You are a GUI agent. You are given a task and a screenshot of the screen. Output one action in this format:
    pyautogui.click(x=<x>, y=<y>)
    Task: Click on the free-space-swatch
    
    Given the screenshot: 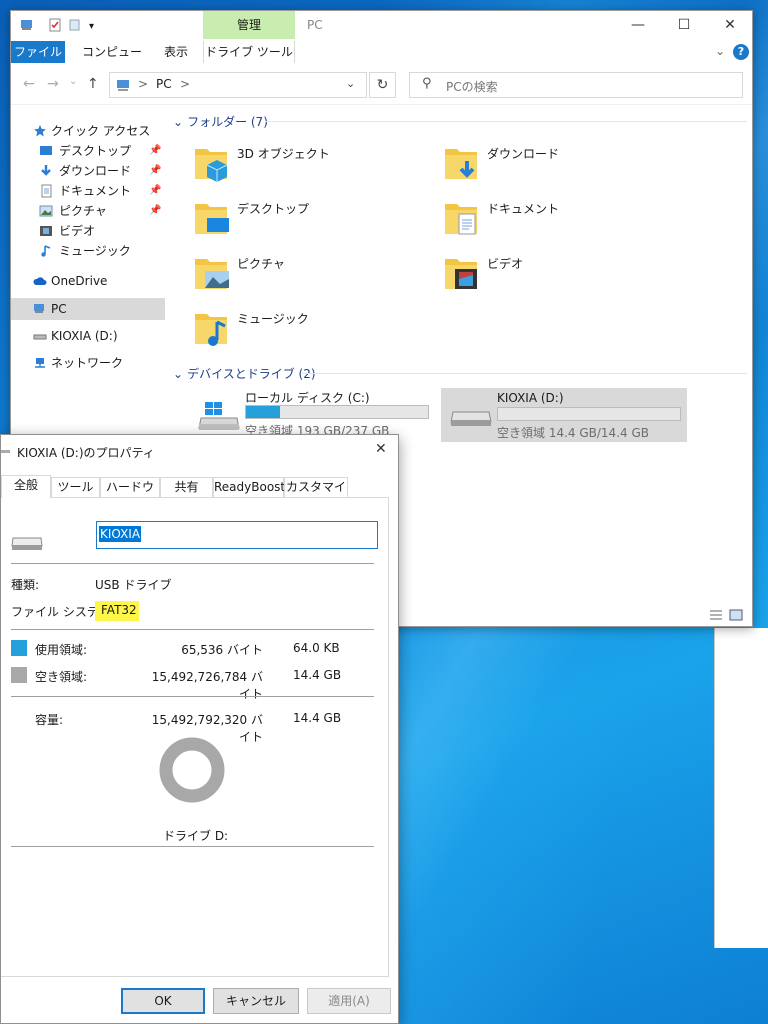 What is the action you would take?
    pyautogui.click(x=19, y=675)
    